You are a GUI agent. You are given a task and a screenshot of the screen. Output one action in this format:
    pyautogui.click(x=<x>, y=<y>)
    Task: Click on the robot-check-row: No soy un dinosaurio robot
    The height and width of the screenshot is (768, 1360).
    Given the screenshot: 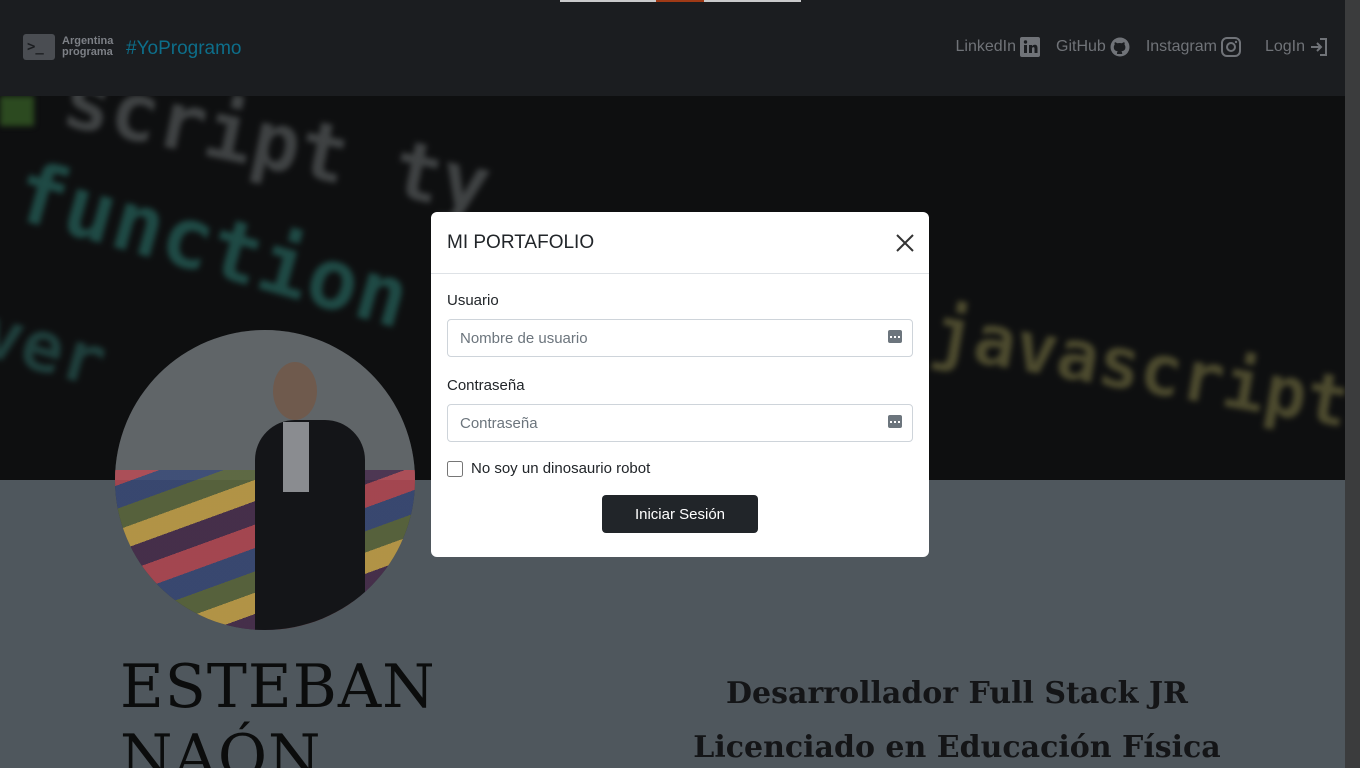 What is the action you would take?
    pyautogui.click(x=680, y=468)
    